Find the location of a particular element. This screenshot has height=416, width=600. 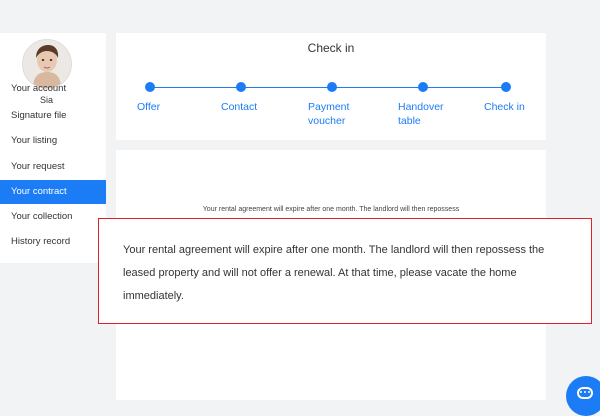

sidebar-item-contract: Your contract is located at coordinates (53, 192).